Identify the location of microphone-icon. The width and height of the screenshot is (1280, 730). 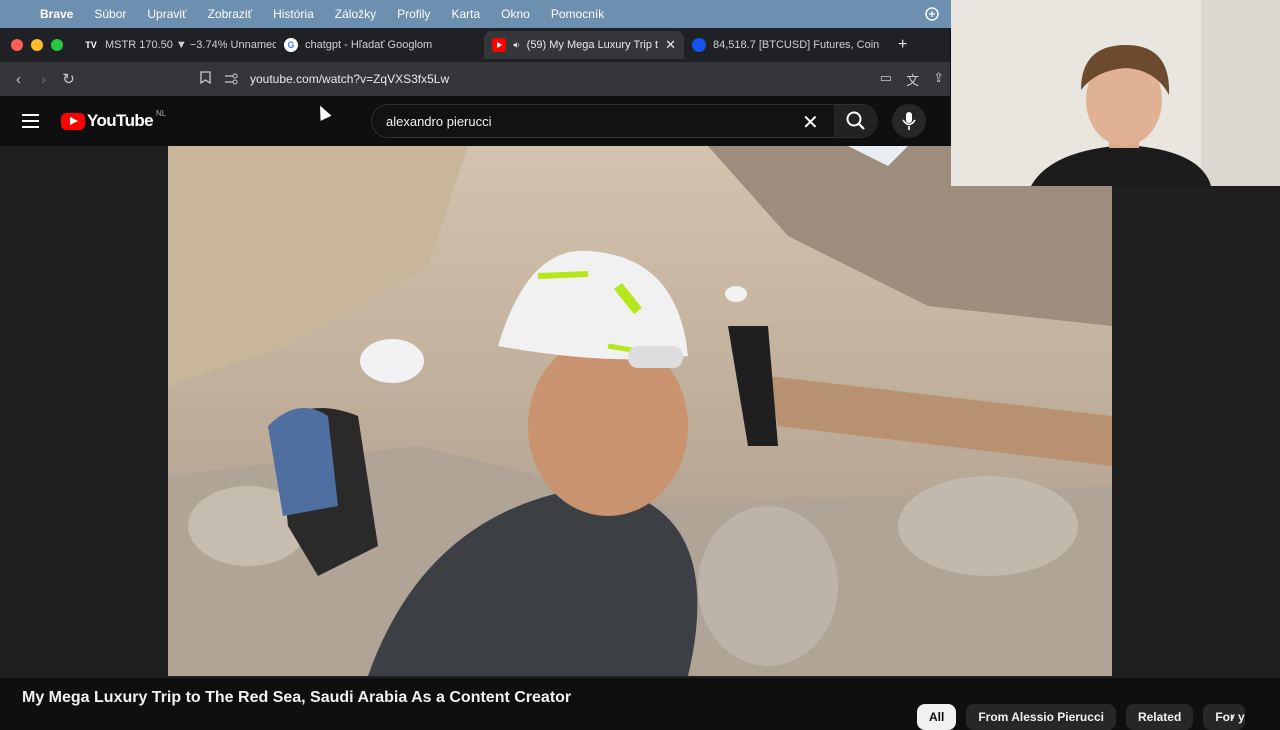
(909, 121).